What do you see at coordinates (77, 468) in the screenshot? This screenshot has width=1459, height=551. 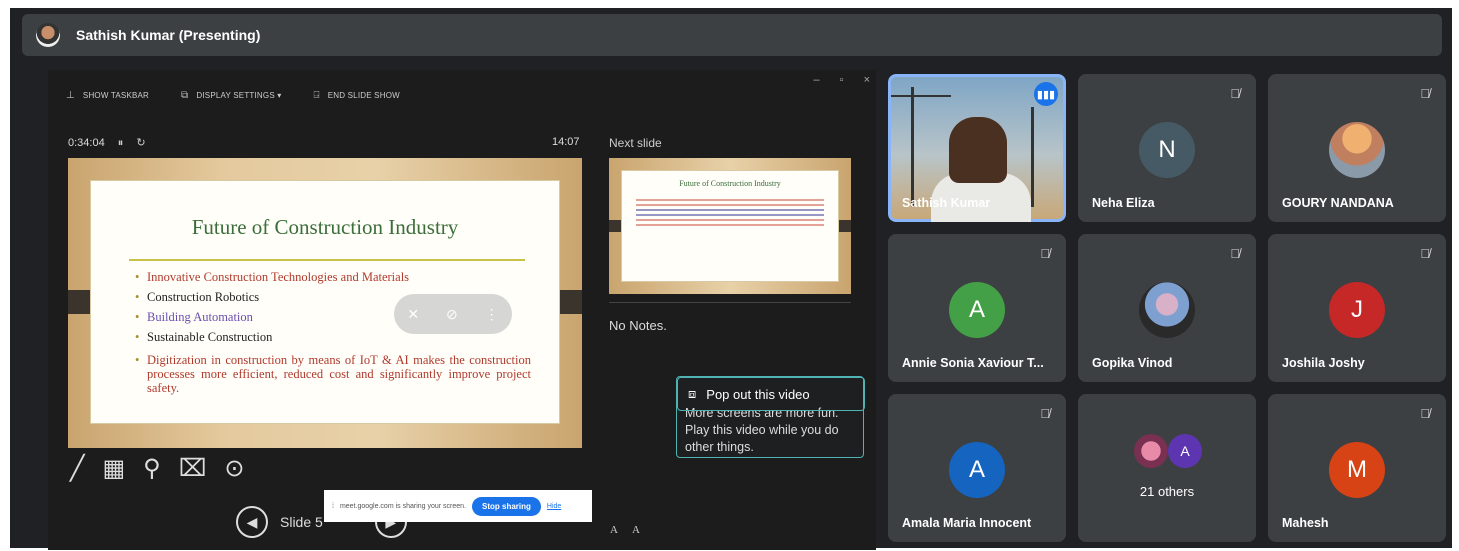 I see `pen-icon: ╱` at bounding box center [77, 468].